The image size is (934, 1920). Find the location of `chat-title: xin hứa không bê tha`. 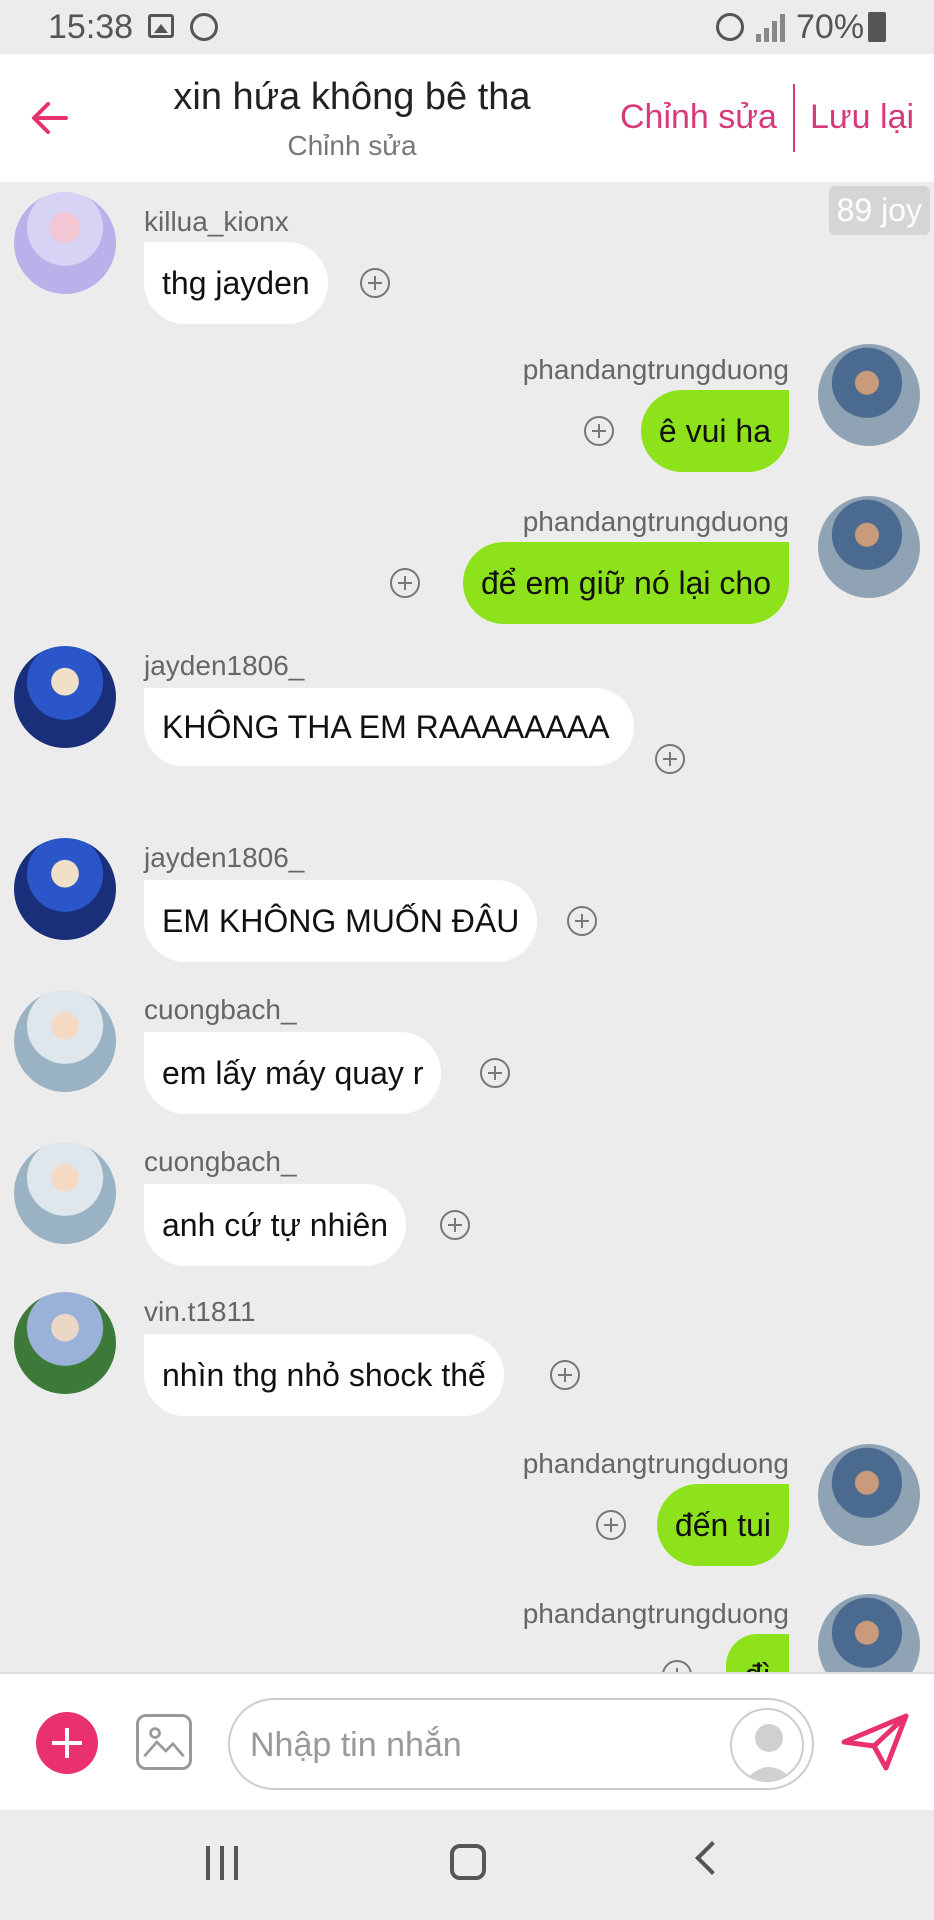

chat-title: xin hứa không bê tha is located at coordinates (352, 97).